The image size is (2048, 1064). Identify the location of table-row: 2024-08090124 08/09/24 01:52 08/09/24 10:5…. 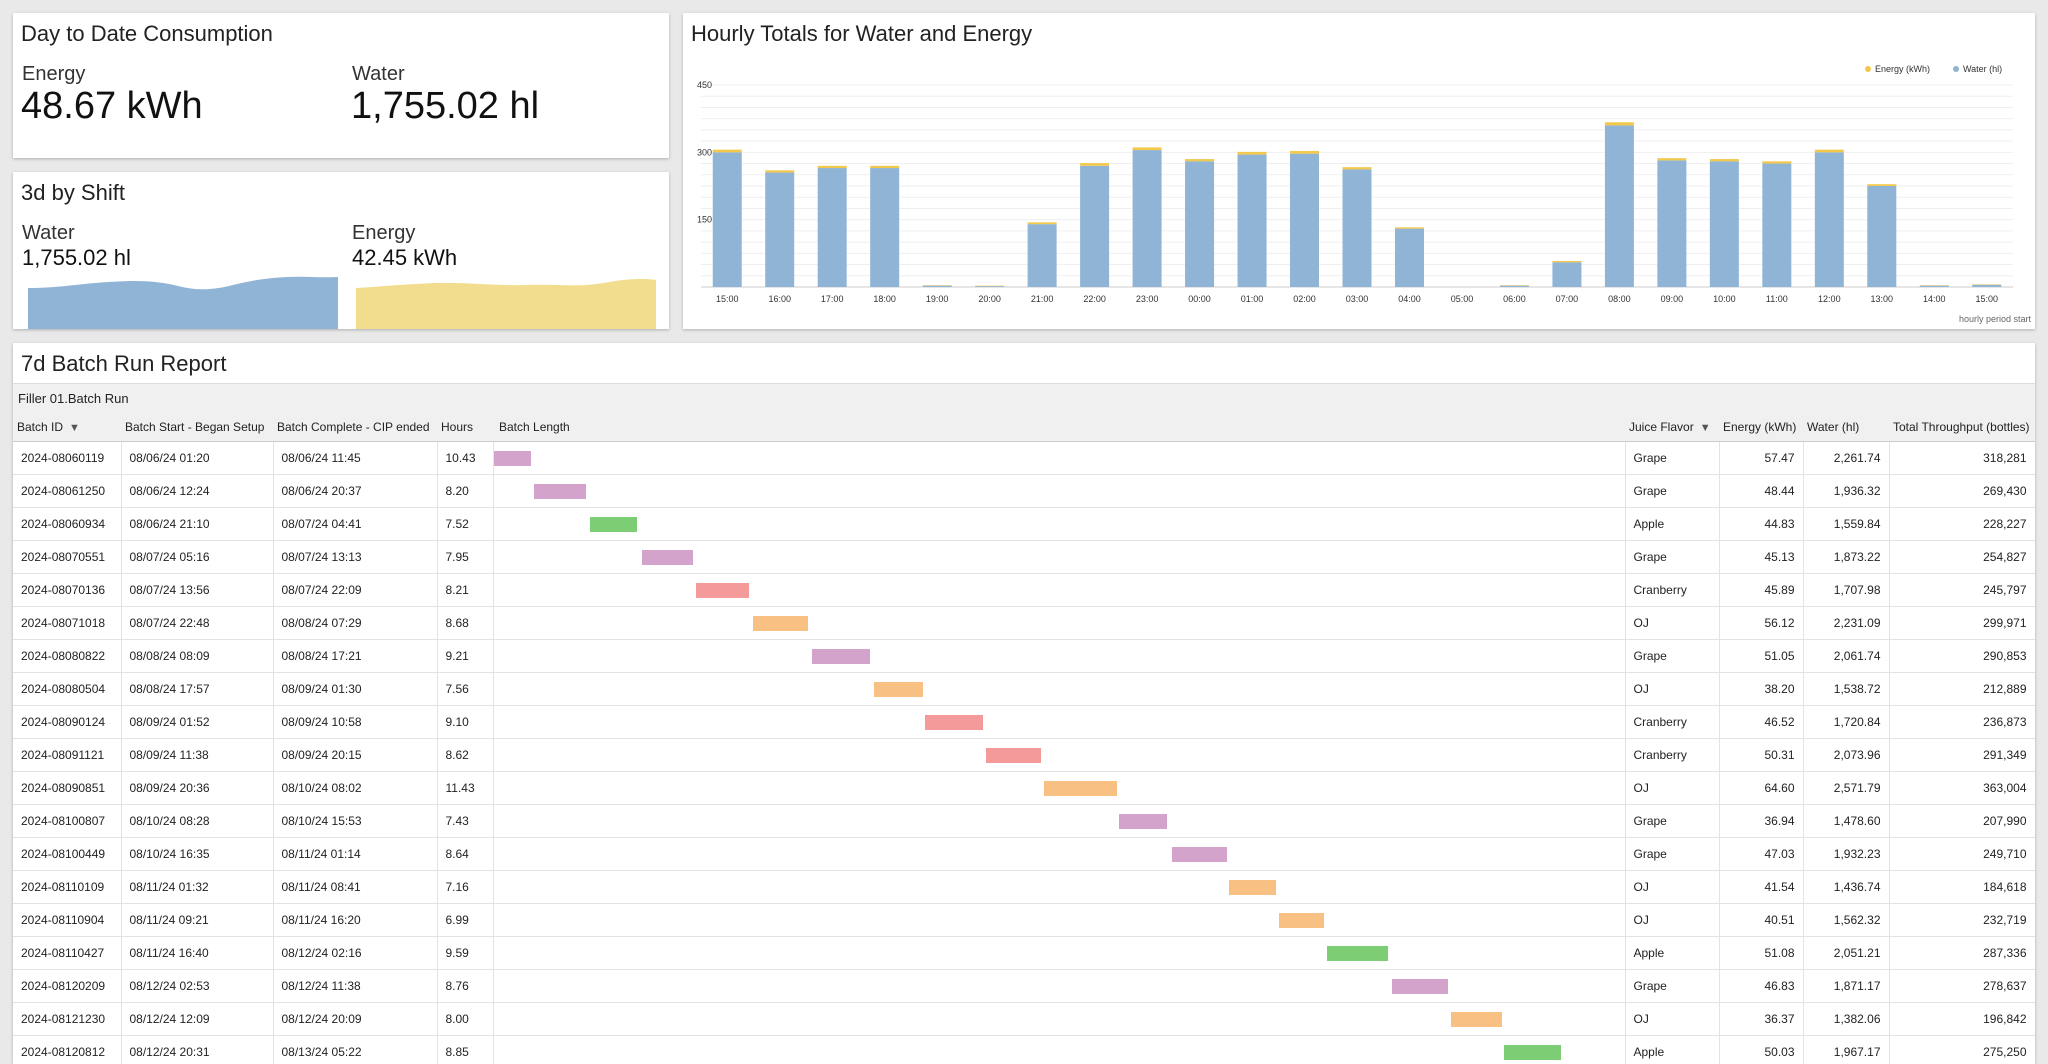
(1024, 722).